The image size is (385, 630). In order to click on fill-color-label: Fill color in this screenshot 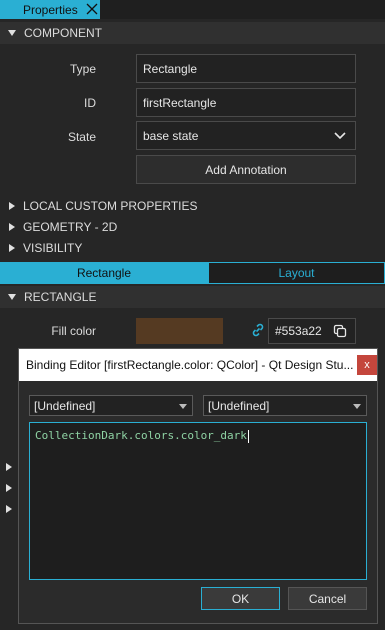, I will do `click(73, 331)`.